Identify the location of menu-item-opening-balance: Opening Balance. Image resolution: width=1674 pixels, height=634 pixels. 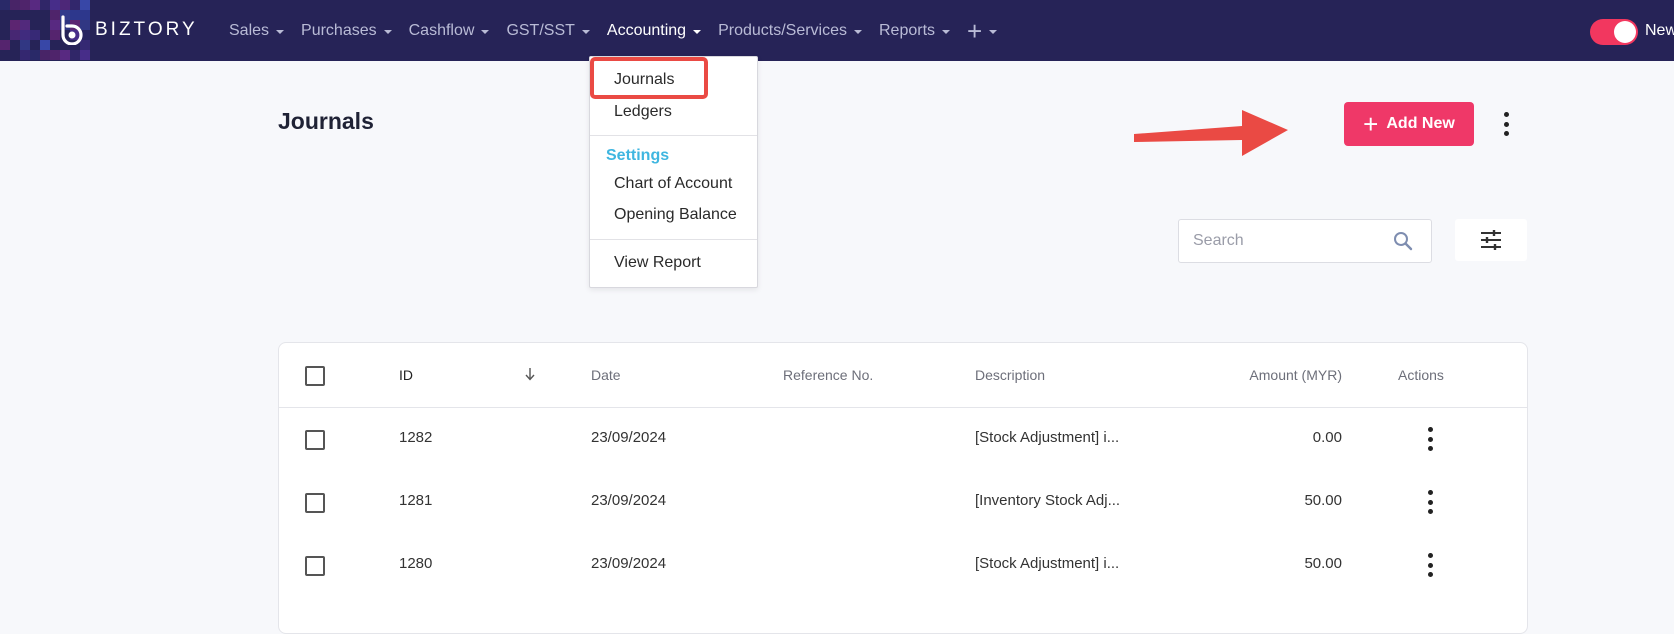
(675, 215).